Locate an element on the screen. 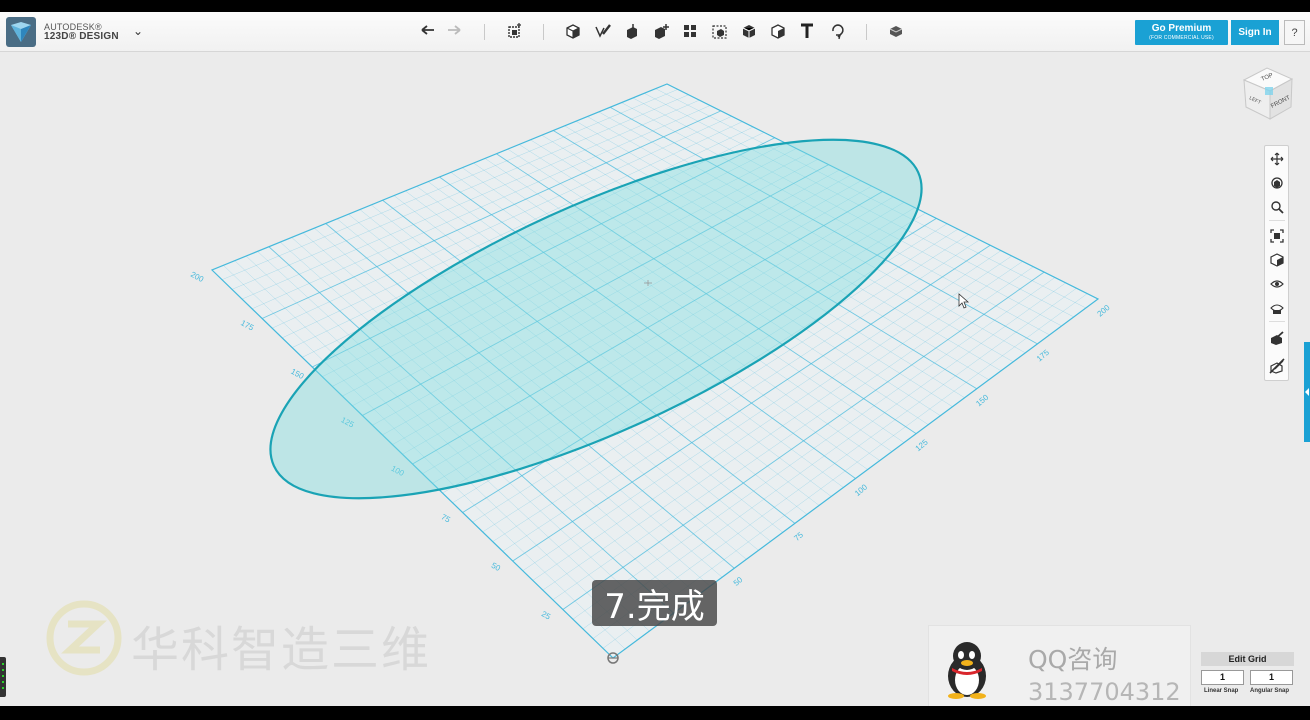 This screenshot has width=1310, height=720. brand-name: AUTODESK® 123D® DESIGN is located at coordinates (81, 32).